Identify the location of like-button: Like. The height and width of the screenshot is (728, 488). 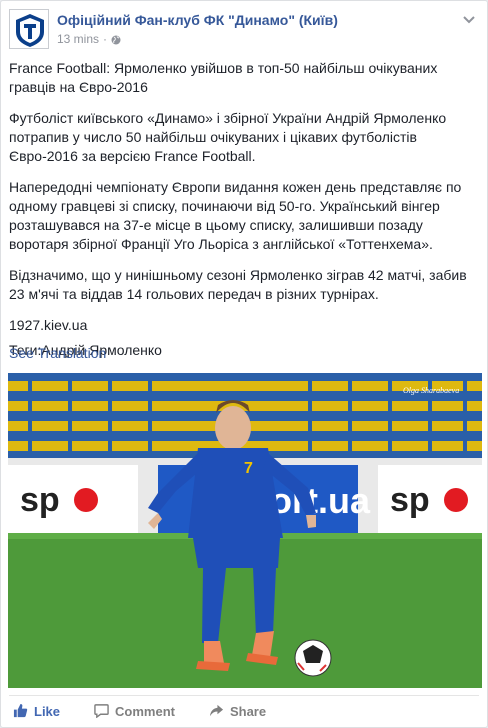
(36, 712).